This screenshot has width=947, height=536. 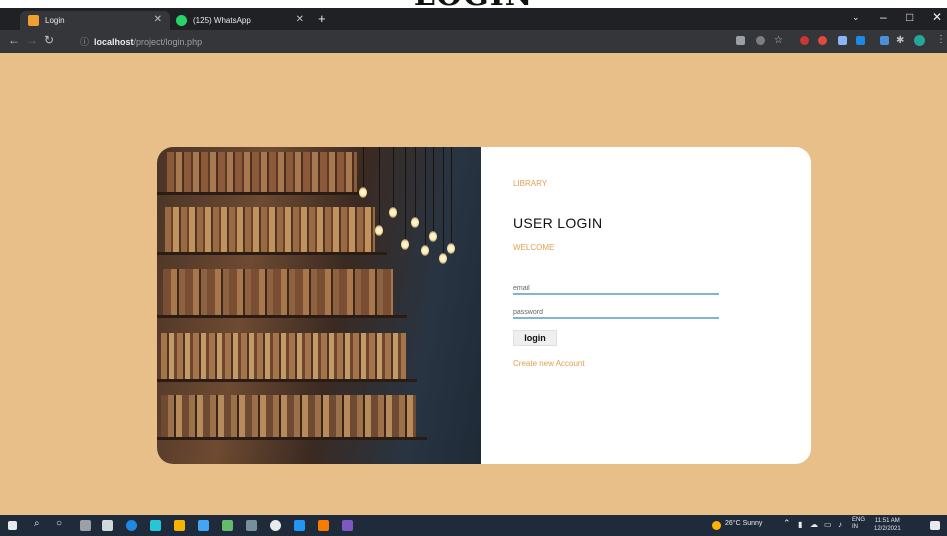 What do you see at coordinates (179, 525) in the screenshot?
I see `file-explorer-icon` at bounding box center [179, 525].